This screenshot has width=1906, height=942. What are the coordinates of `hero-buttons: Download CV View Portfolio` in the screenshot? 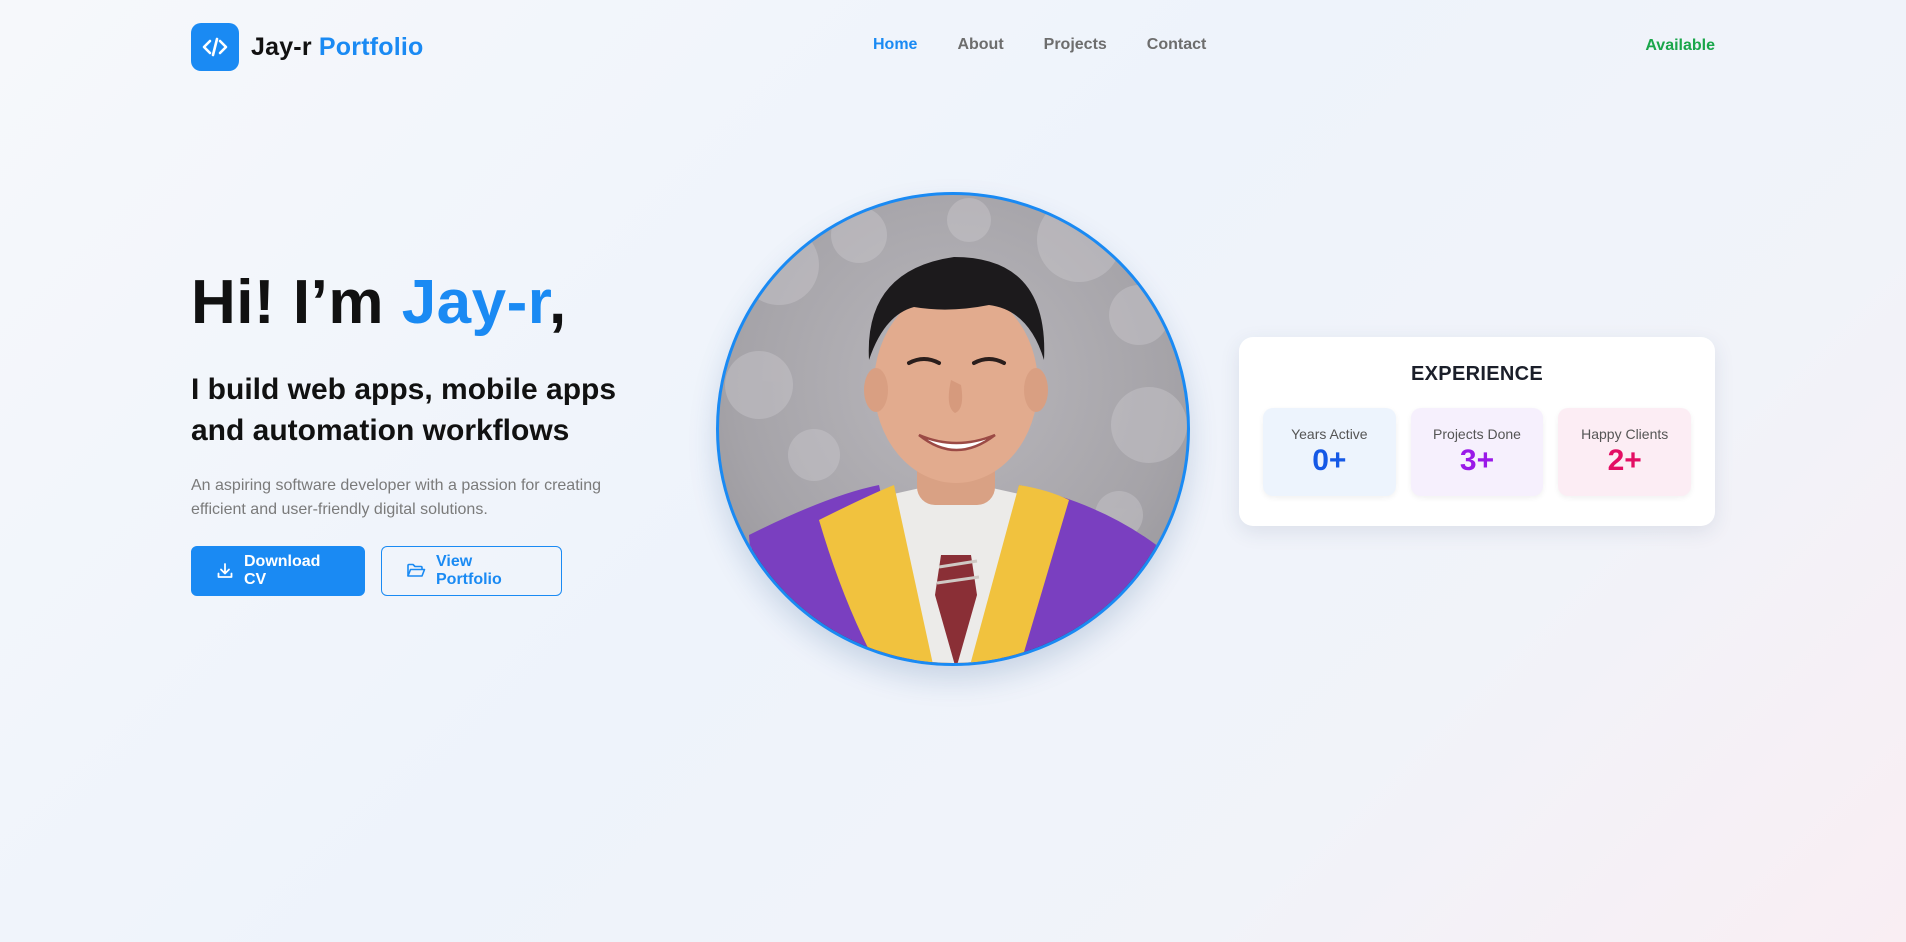 It's located at (421, 570).